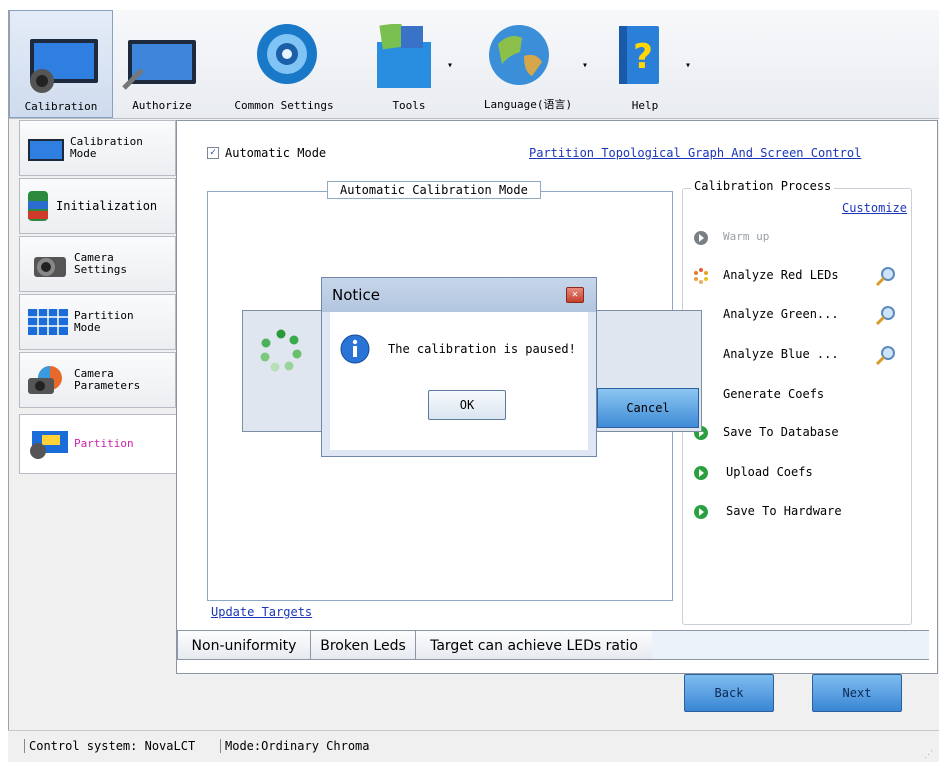  I want to click on notice-dialog: Notice ✕ The calibration is paused! OK, so click(459, 367).